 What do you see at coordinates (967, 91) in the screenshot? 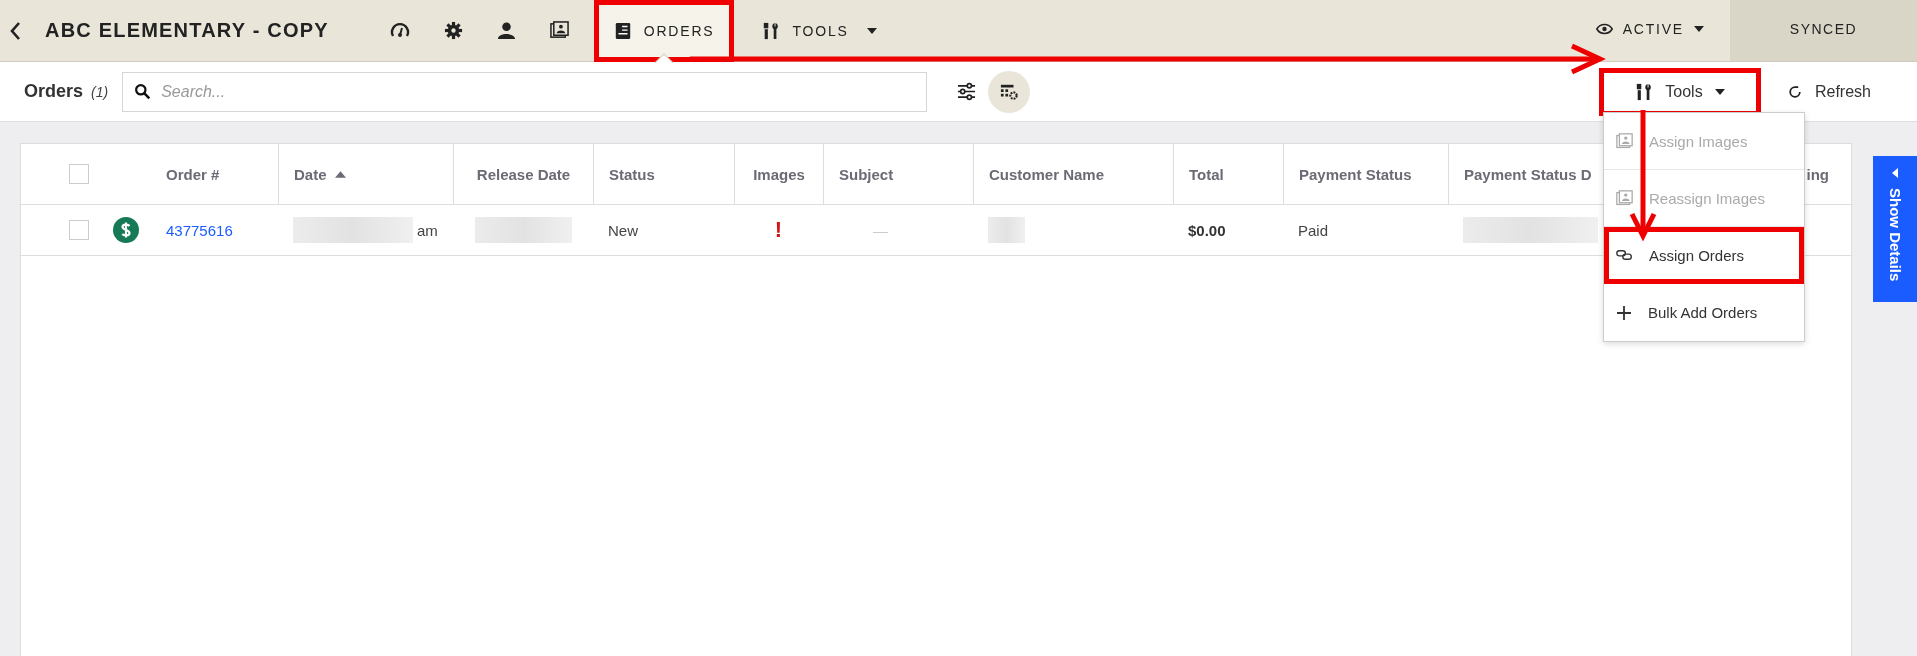
I see `filter-sliders-icon` at bounding box center [967, 91].